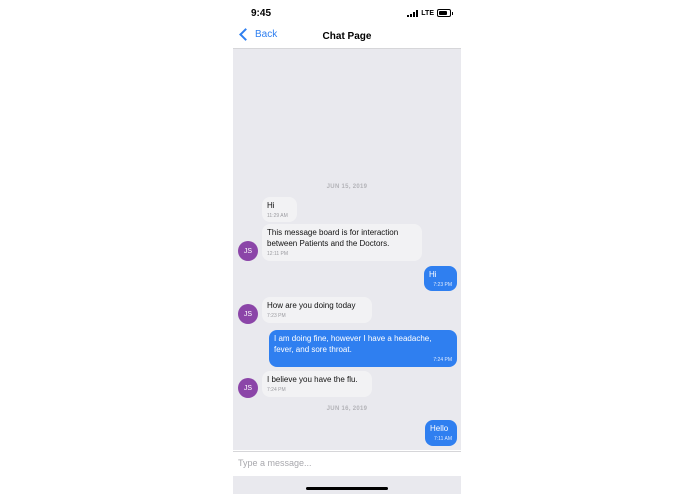  Describe the element at coordinates (347, 488) in the screenshot. I see `home-indicator` at that location.